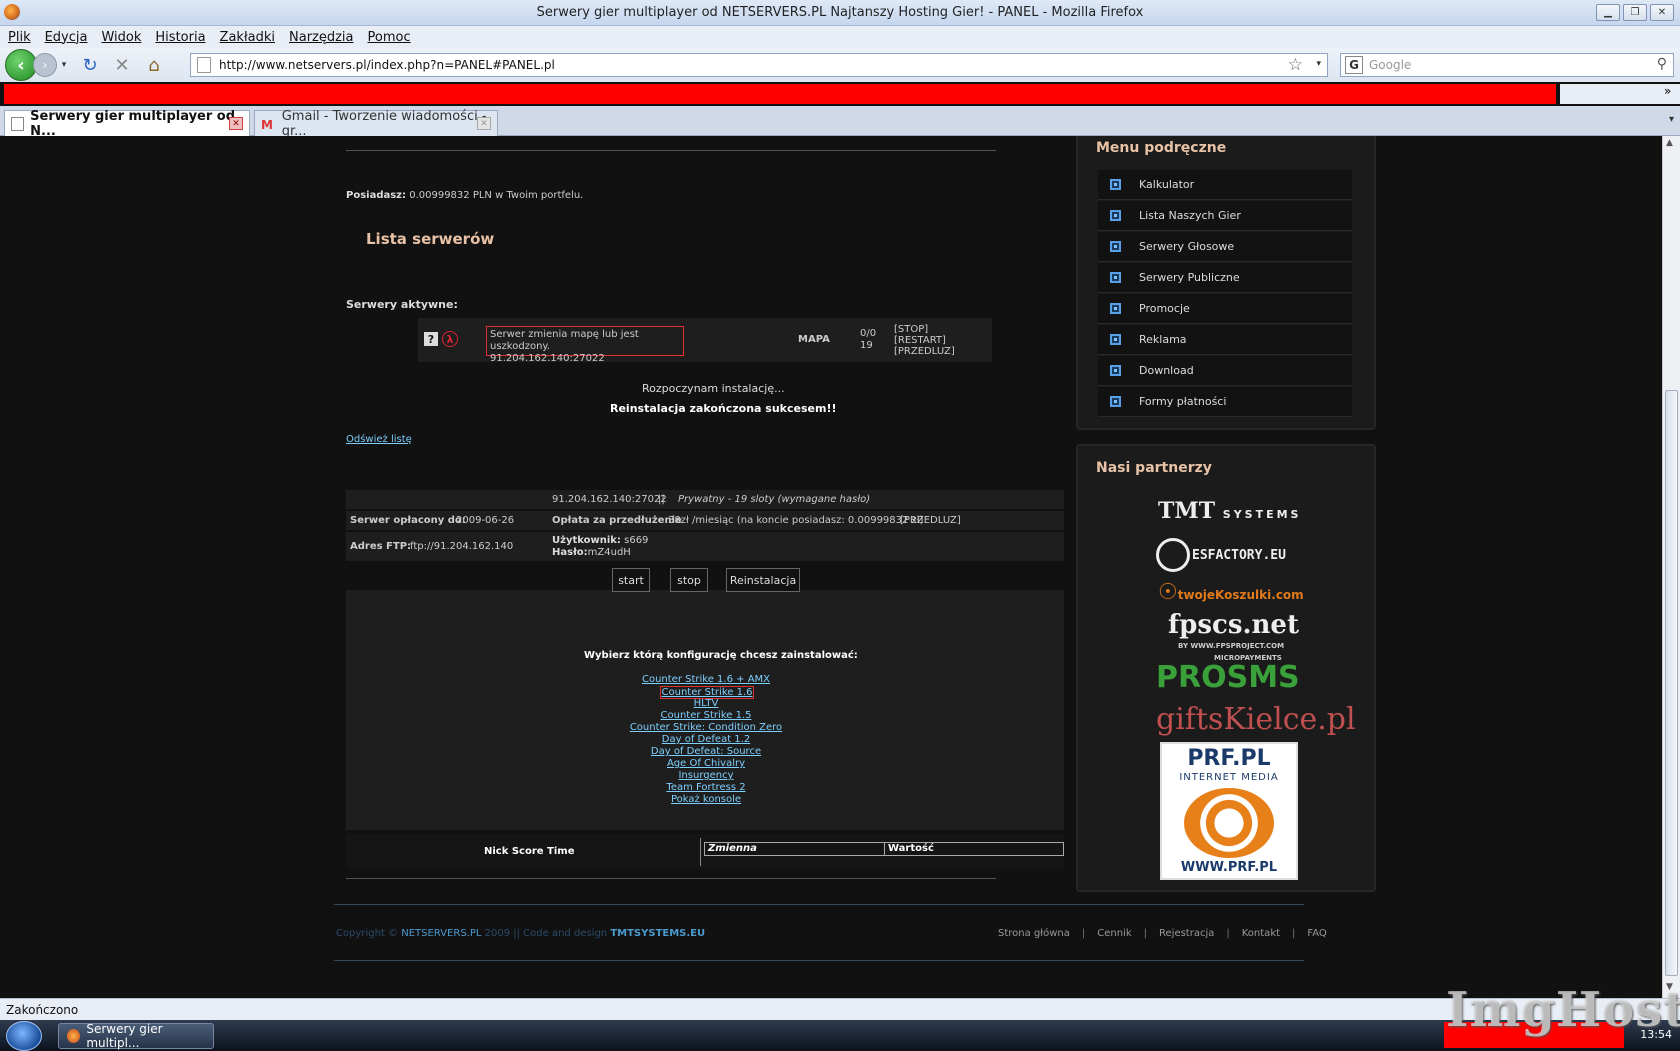  I want to click on footer-link-contact: Kontakt, so click(1261, 933).